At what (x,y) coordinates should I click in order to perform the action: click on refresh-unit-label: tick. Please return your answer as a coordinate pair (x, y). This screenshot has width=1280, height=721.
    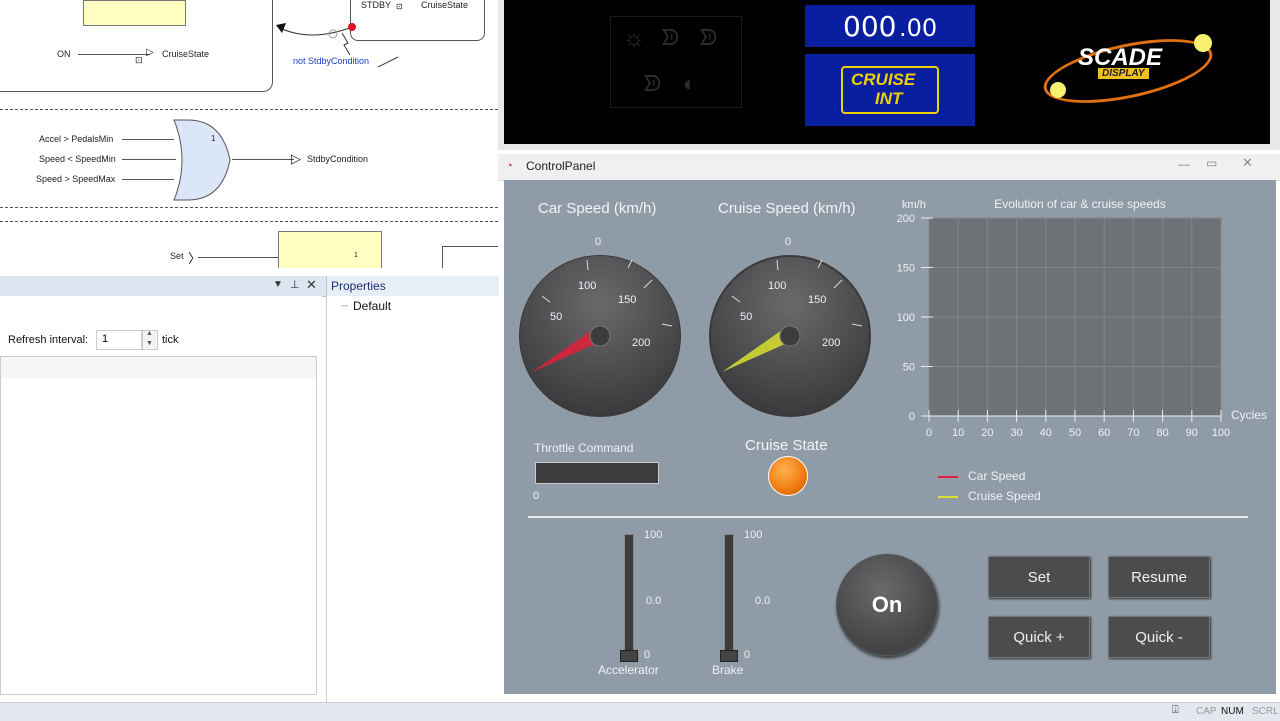
    Looking at the image, I should click on (170, 340).